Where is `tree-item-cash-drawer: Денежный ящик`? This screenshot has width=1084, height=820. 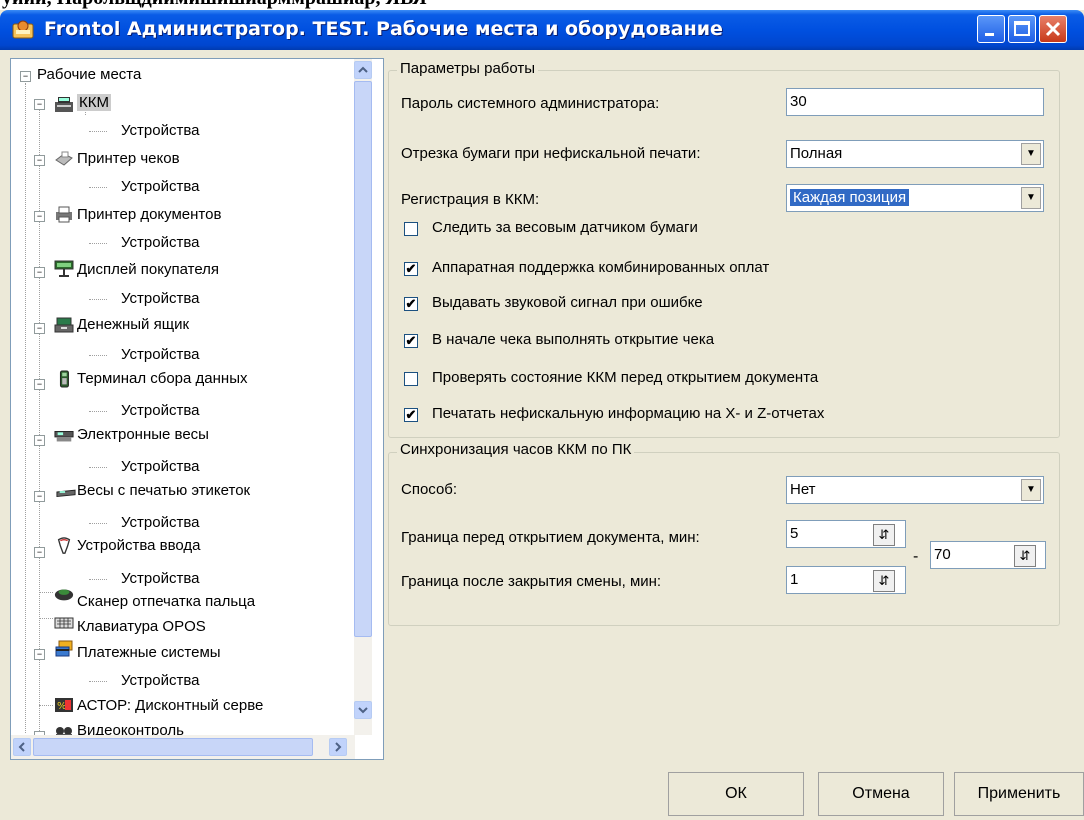
tree-item-cash-drawer: Денежный ящик is located at coordinates (133, 325).